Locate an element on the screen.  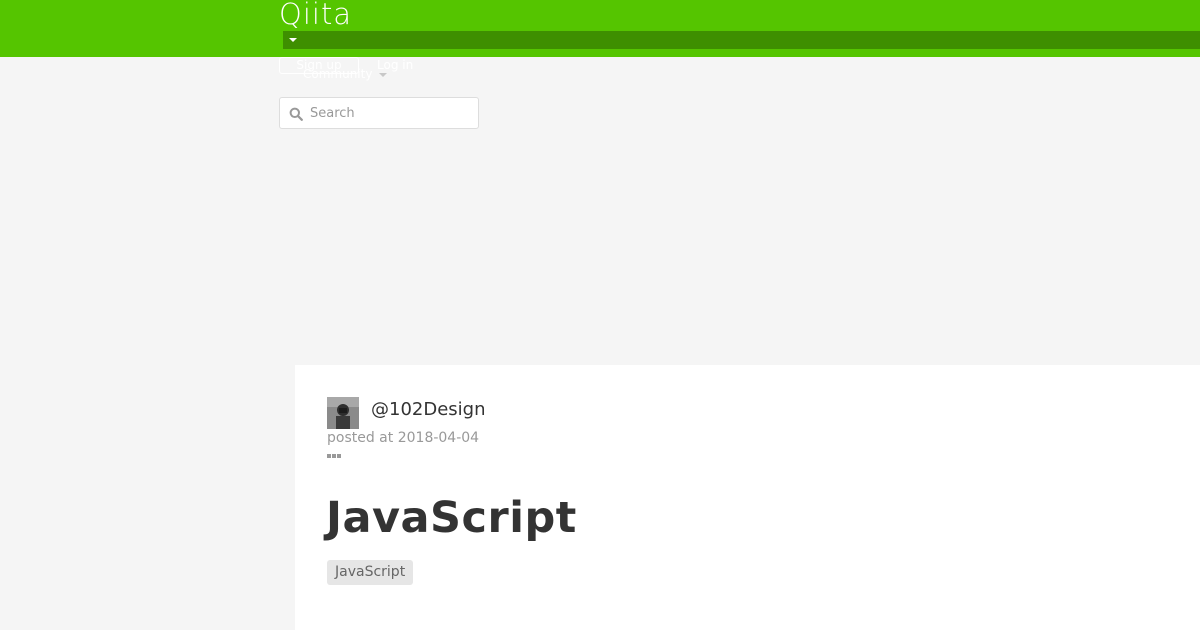
search-icon is located at coordinates (296, 114).